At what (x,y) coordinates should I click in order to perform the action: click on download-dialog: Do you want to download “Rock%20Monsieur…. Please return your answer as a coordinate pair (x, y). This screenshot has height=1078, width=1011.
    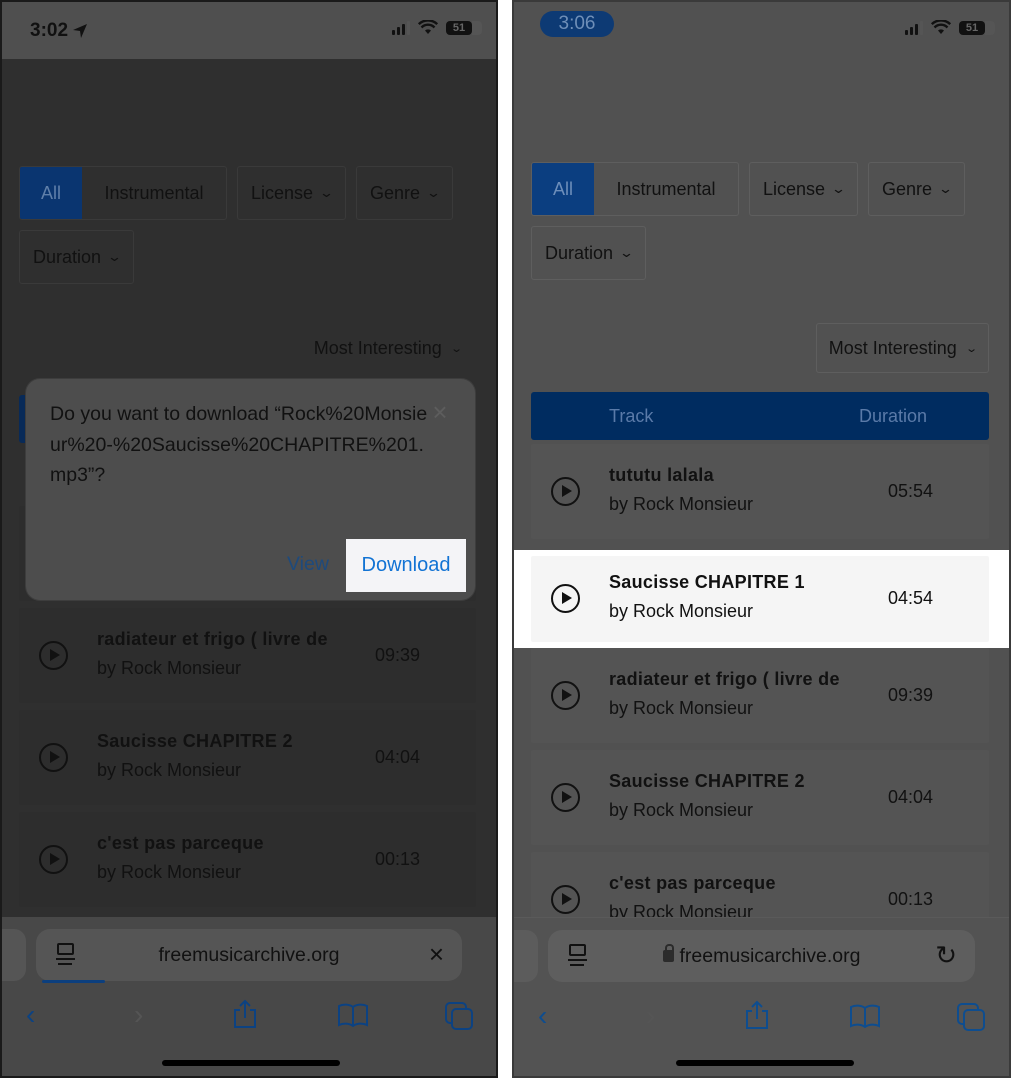
    Looking at the image, I should click on (250, 489).